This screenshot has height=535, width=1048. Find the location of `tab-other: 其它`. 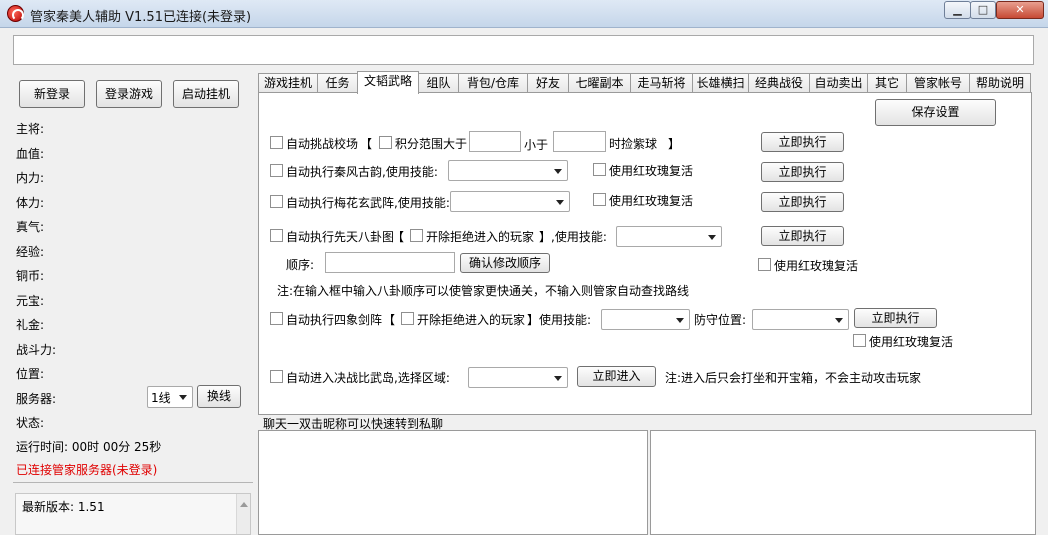

tab-other: 其它 is located at coordinates (887, 83).